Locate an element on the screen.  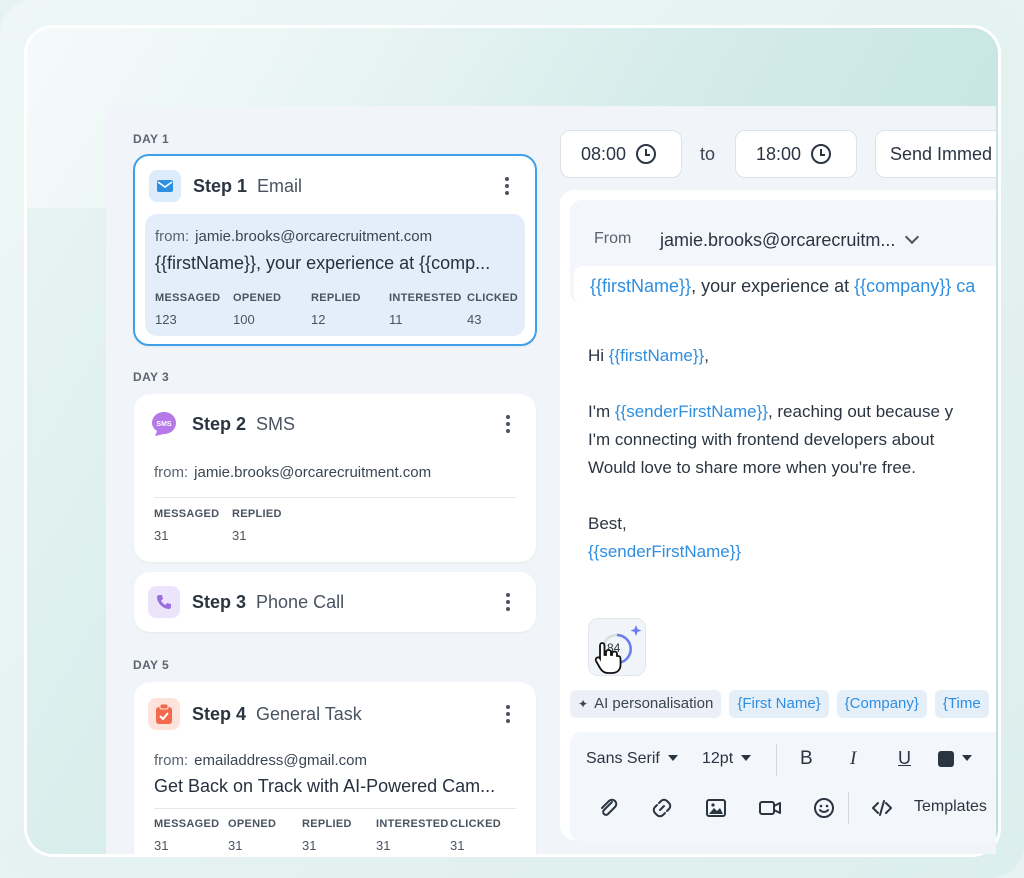
step-type: General Task is located at coordinates (309, 713).